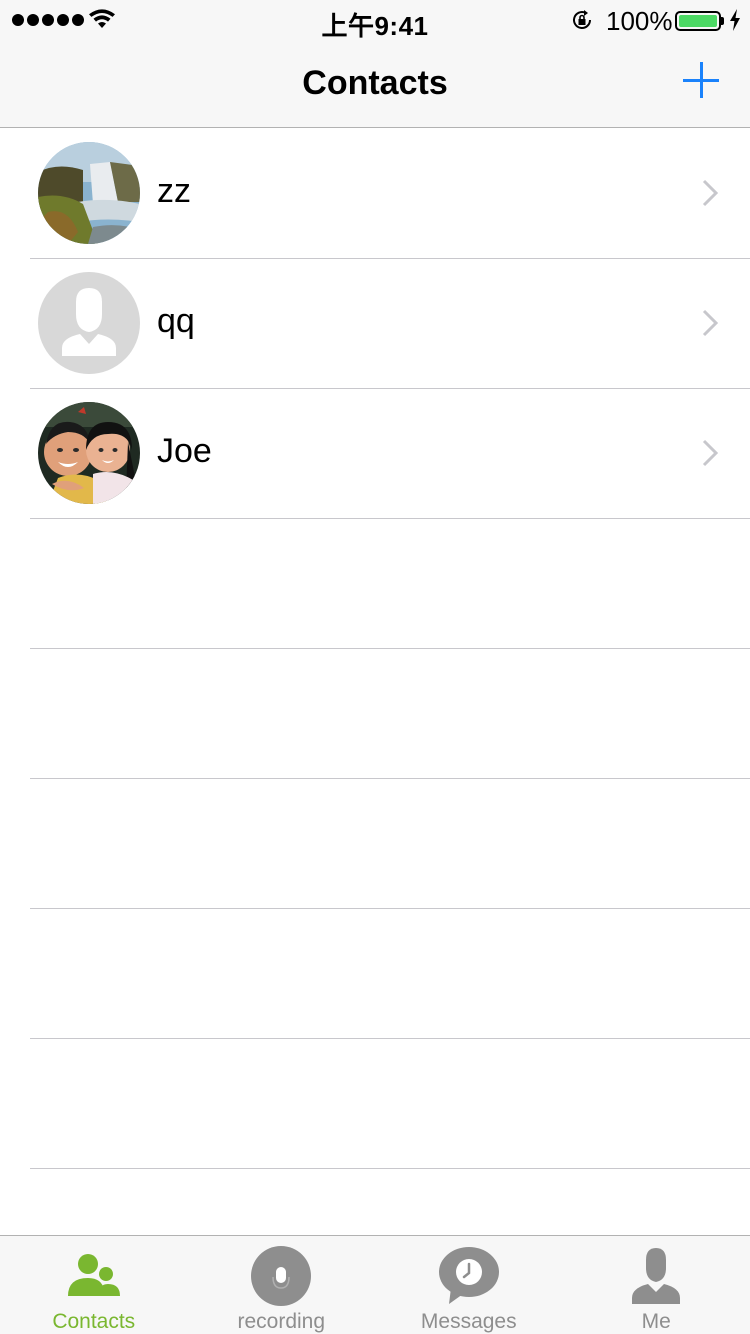 Image resolution: width=750 pixels, height=1334 pixels. Describe the element at coordinates (656, 1321) in the screenshot. I see `tab-label: Me` at that location.